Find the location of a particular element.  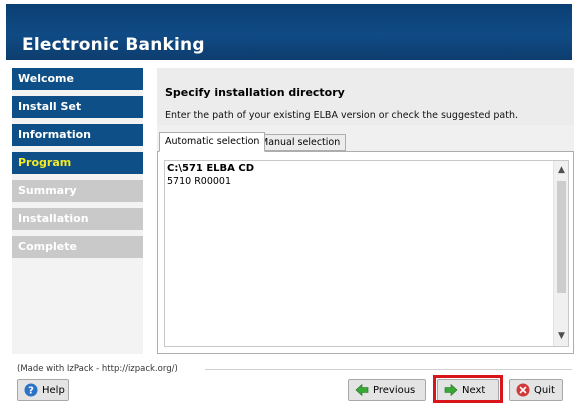

previous-button: Previous is located at coordinates (387, 390).